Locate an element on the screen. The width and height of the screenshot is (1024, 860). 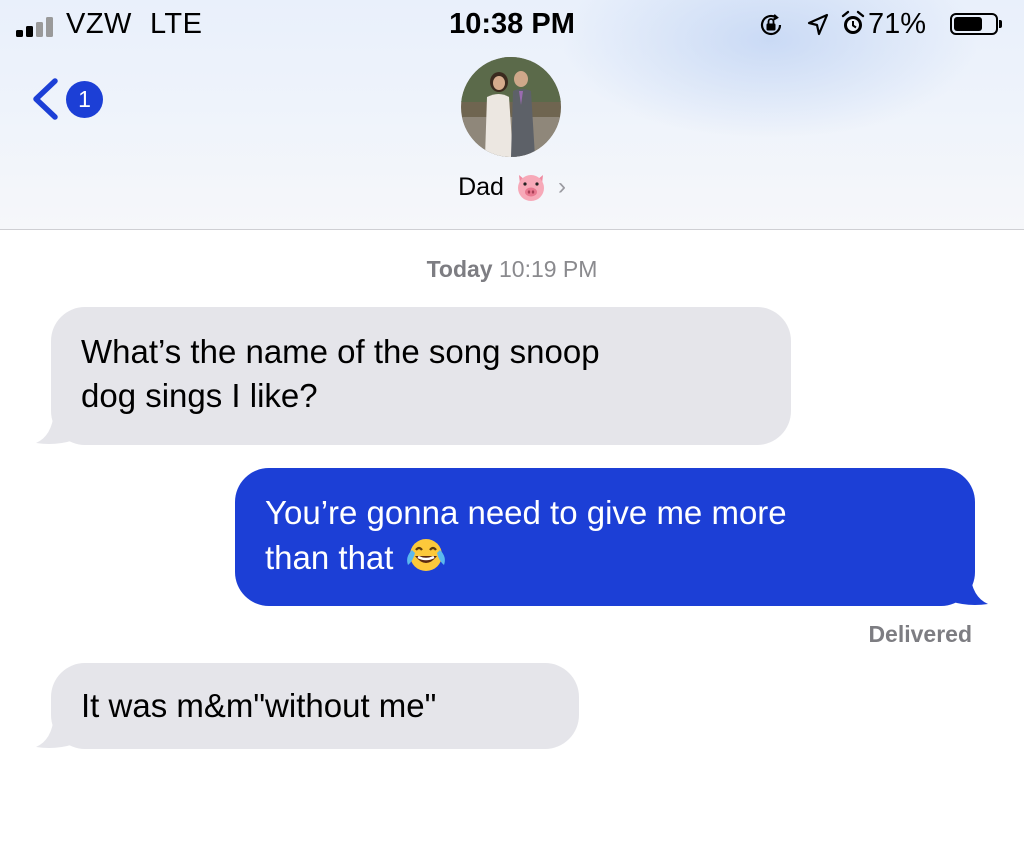
unread-count-badge: 1 is located at coordinates (84, 99).